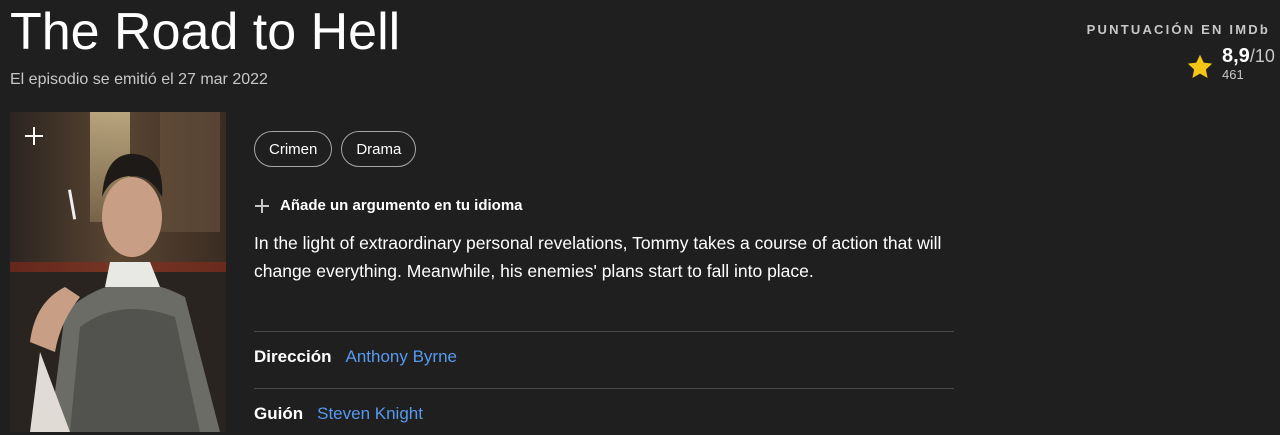 This screenshot has width=1280, height=435. I want to click on episode-title: The Road to Hell, so click(205, 32).